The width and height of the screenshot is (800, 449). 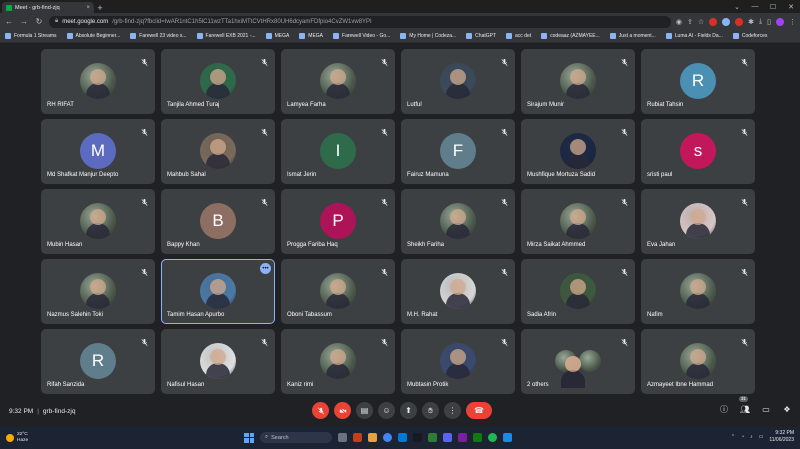 I want to click on participant-tile: Mubin Hasan, so click(x=98, y=221).